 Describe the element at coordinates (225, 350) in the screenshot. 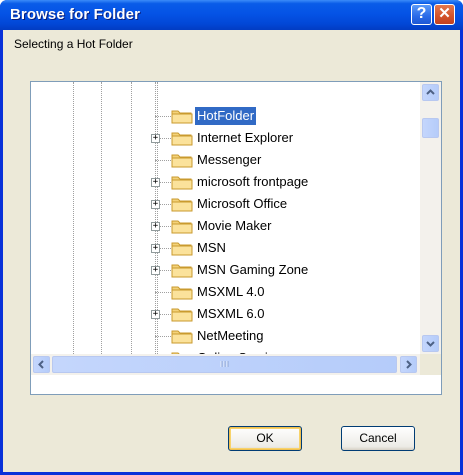

I see `tree-item: Online Services` at that location.